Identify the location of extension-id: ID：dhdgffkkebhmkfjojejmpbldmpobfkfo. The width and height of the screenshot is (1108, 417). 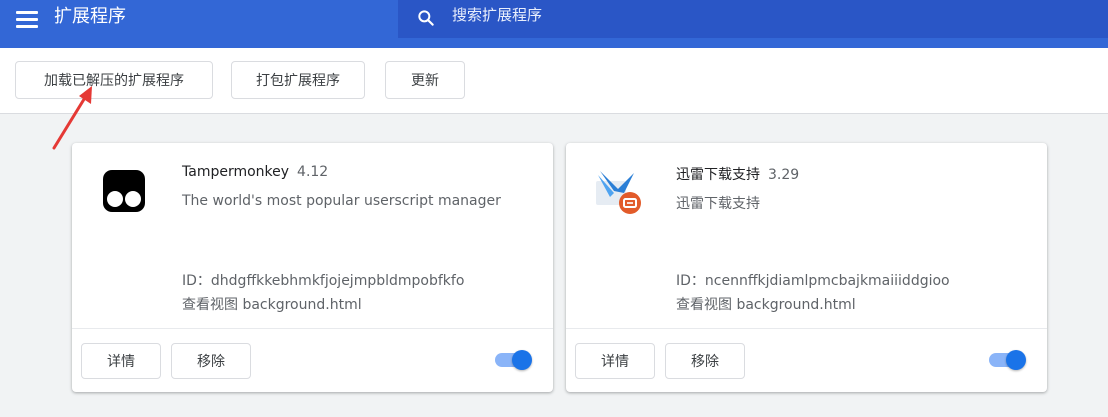
(323, 281).